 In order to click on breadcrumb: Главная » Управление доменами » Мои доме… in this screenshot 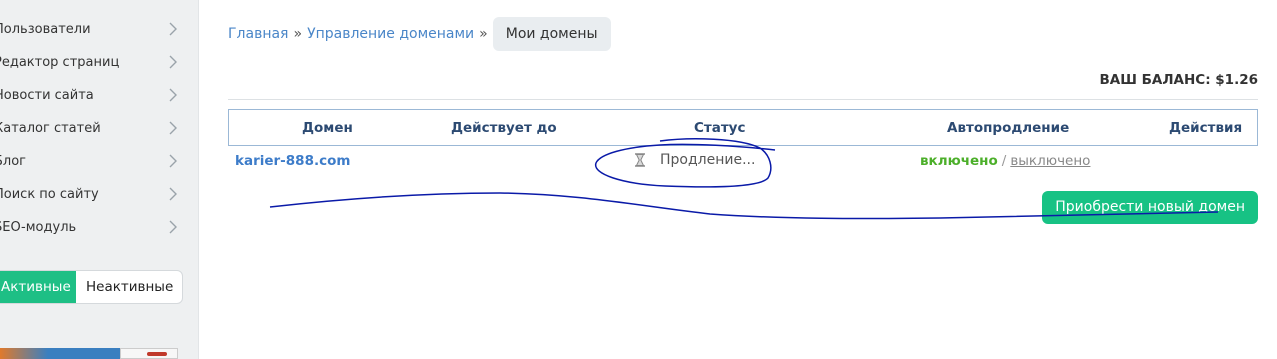, I will do `click(419, 34)`.